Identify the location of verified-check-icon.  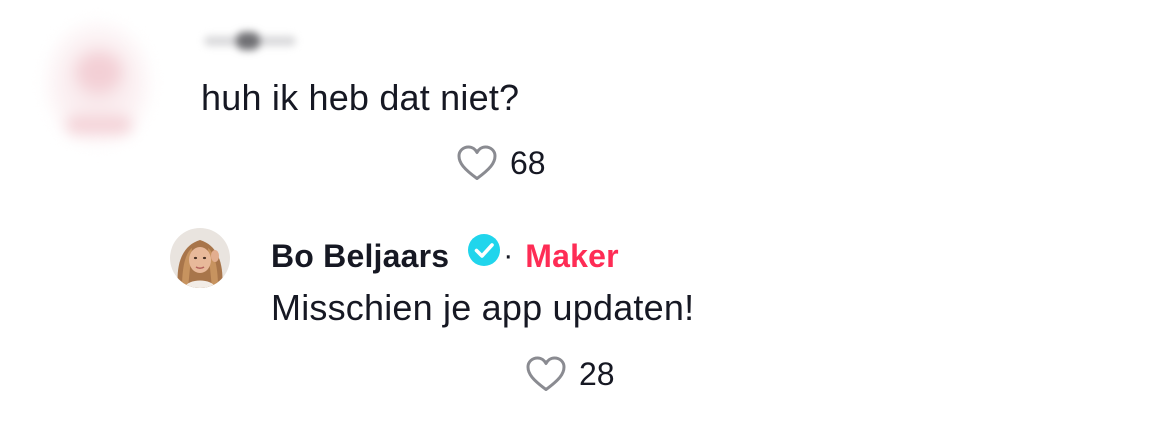
(484, 250).